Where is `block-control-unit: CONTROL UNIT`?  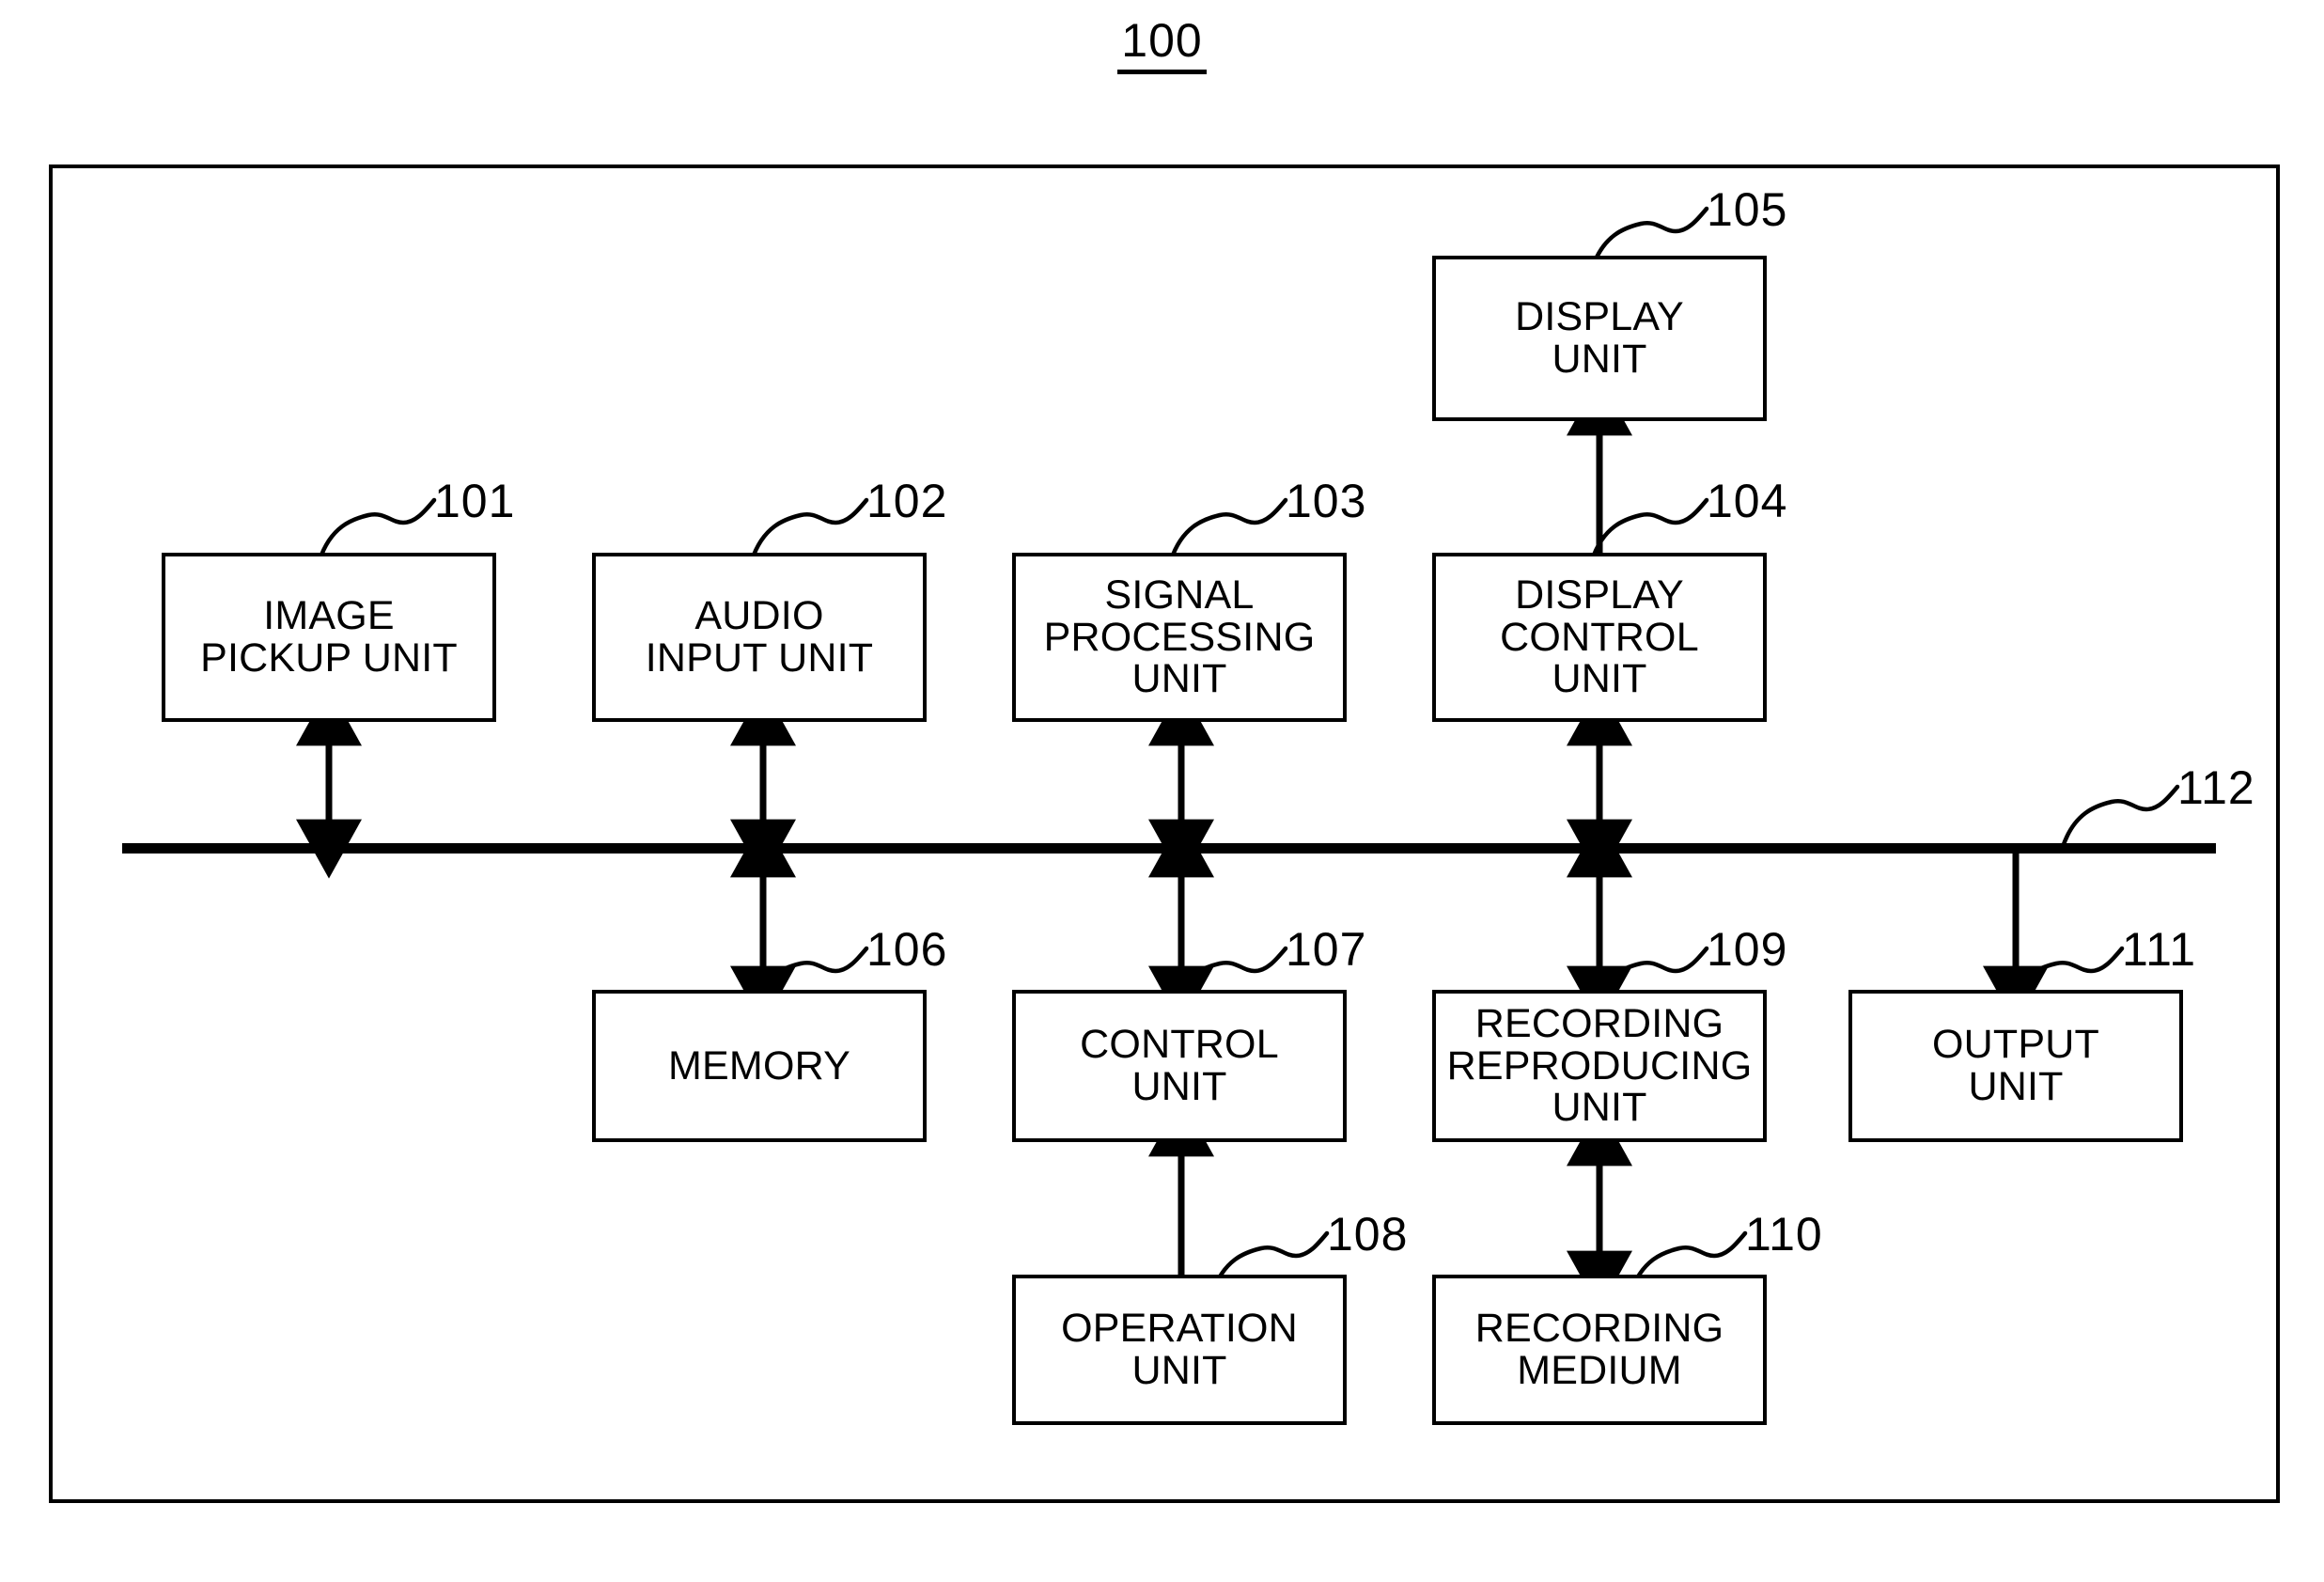
block-control-unit: CONTROL UNIT is located at coordinates (1179, 1066).